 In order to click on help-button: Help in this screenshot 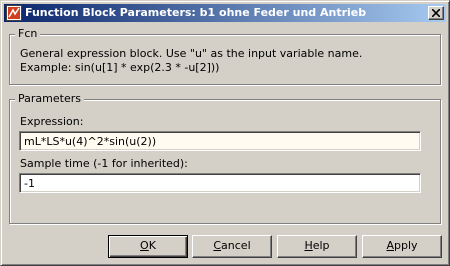, I will do `click(317, 246)`.